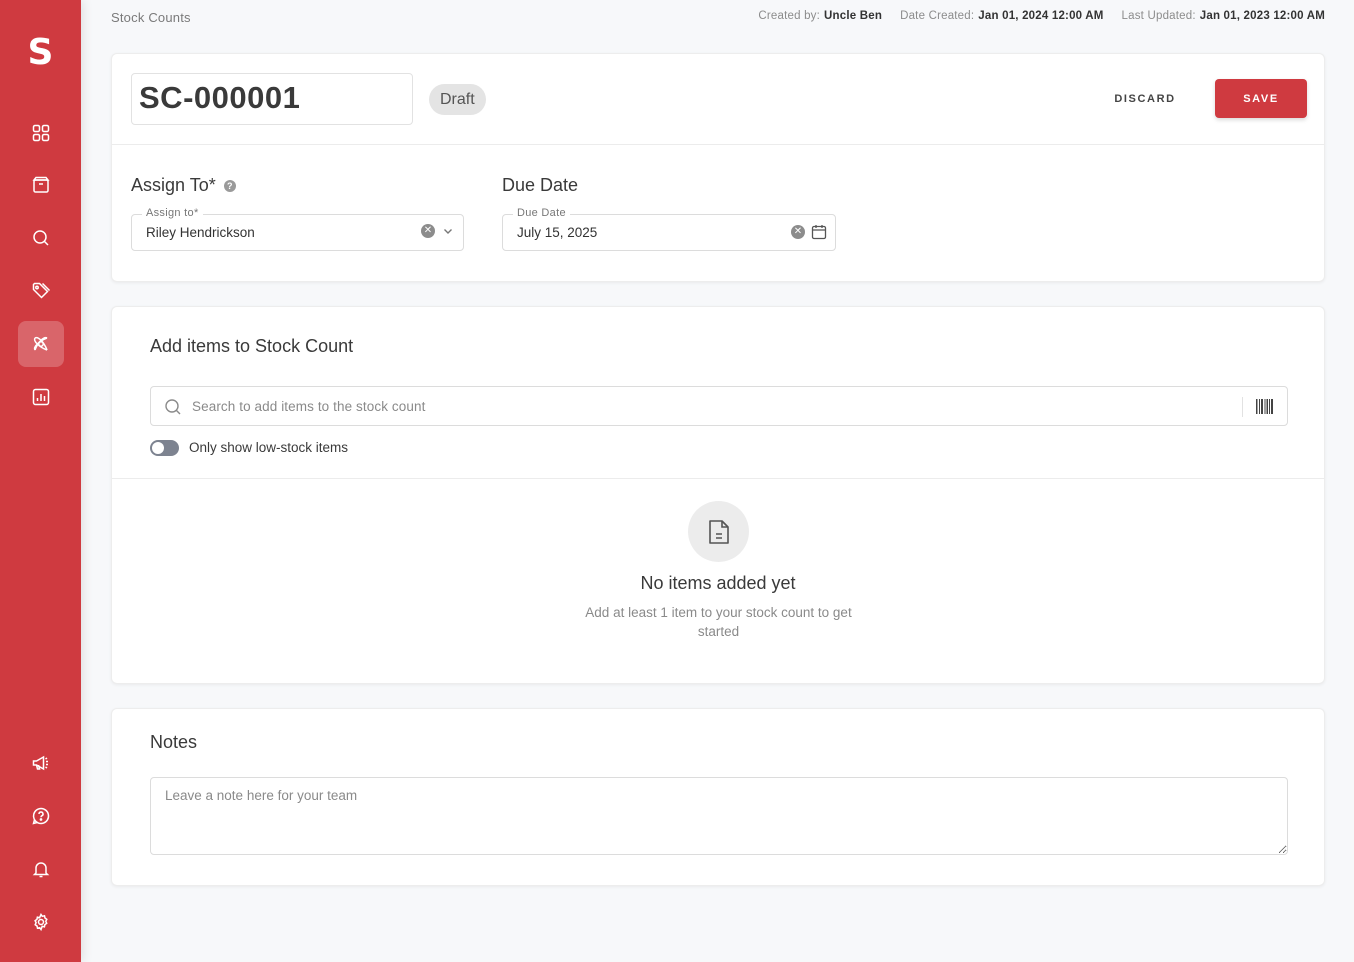 This screenshot has width=1354, height=962. I want to click on date-created: Date Created: Jan 01, 2024 12:00 AM, so click(1001, 16).